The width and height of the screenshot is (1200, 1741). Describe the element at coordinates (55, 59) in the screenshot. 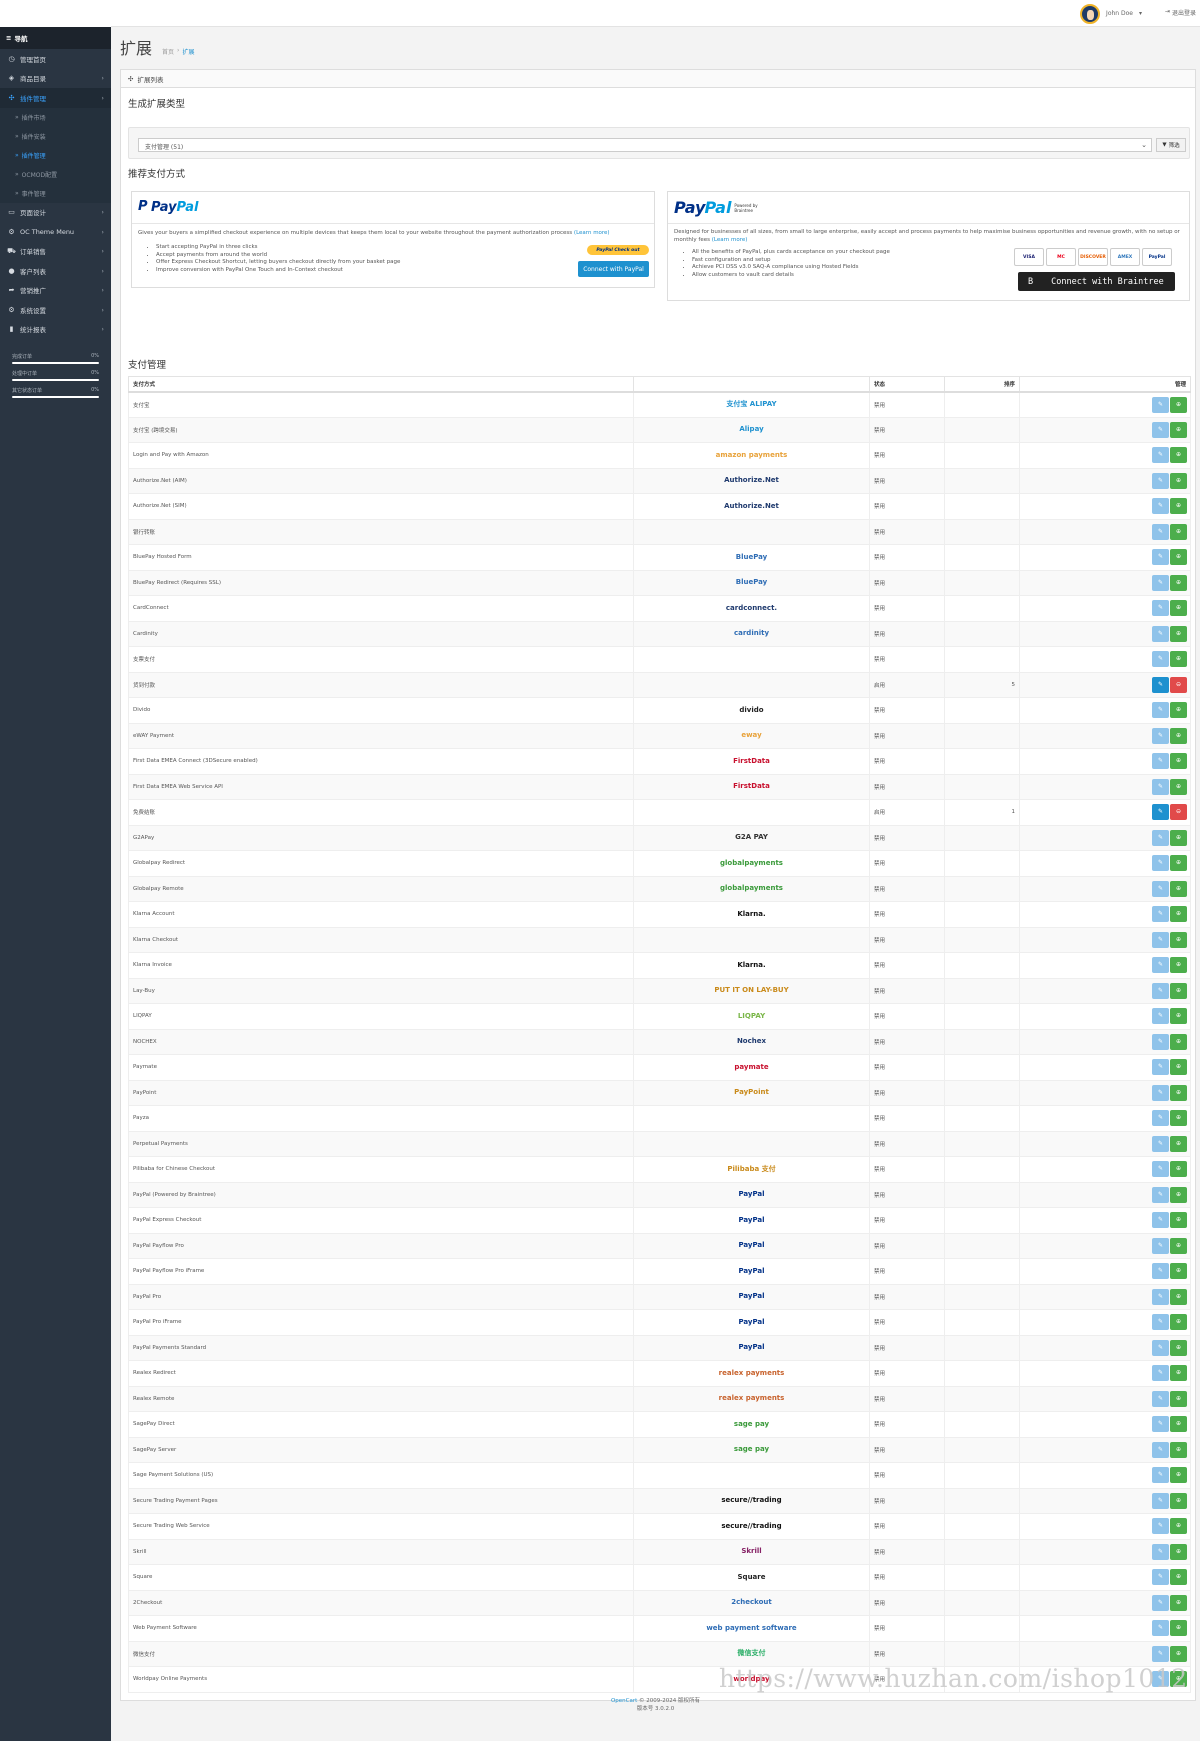

I see `sidebar-item-0: ◷ 管理首页` at that location.